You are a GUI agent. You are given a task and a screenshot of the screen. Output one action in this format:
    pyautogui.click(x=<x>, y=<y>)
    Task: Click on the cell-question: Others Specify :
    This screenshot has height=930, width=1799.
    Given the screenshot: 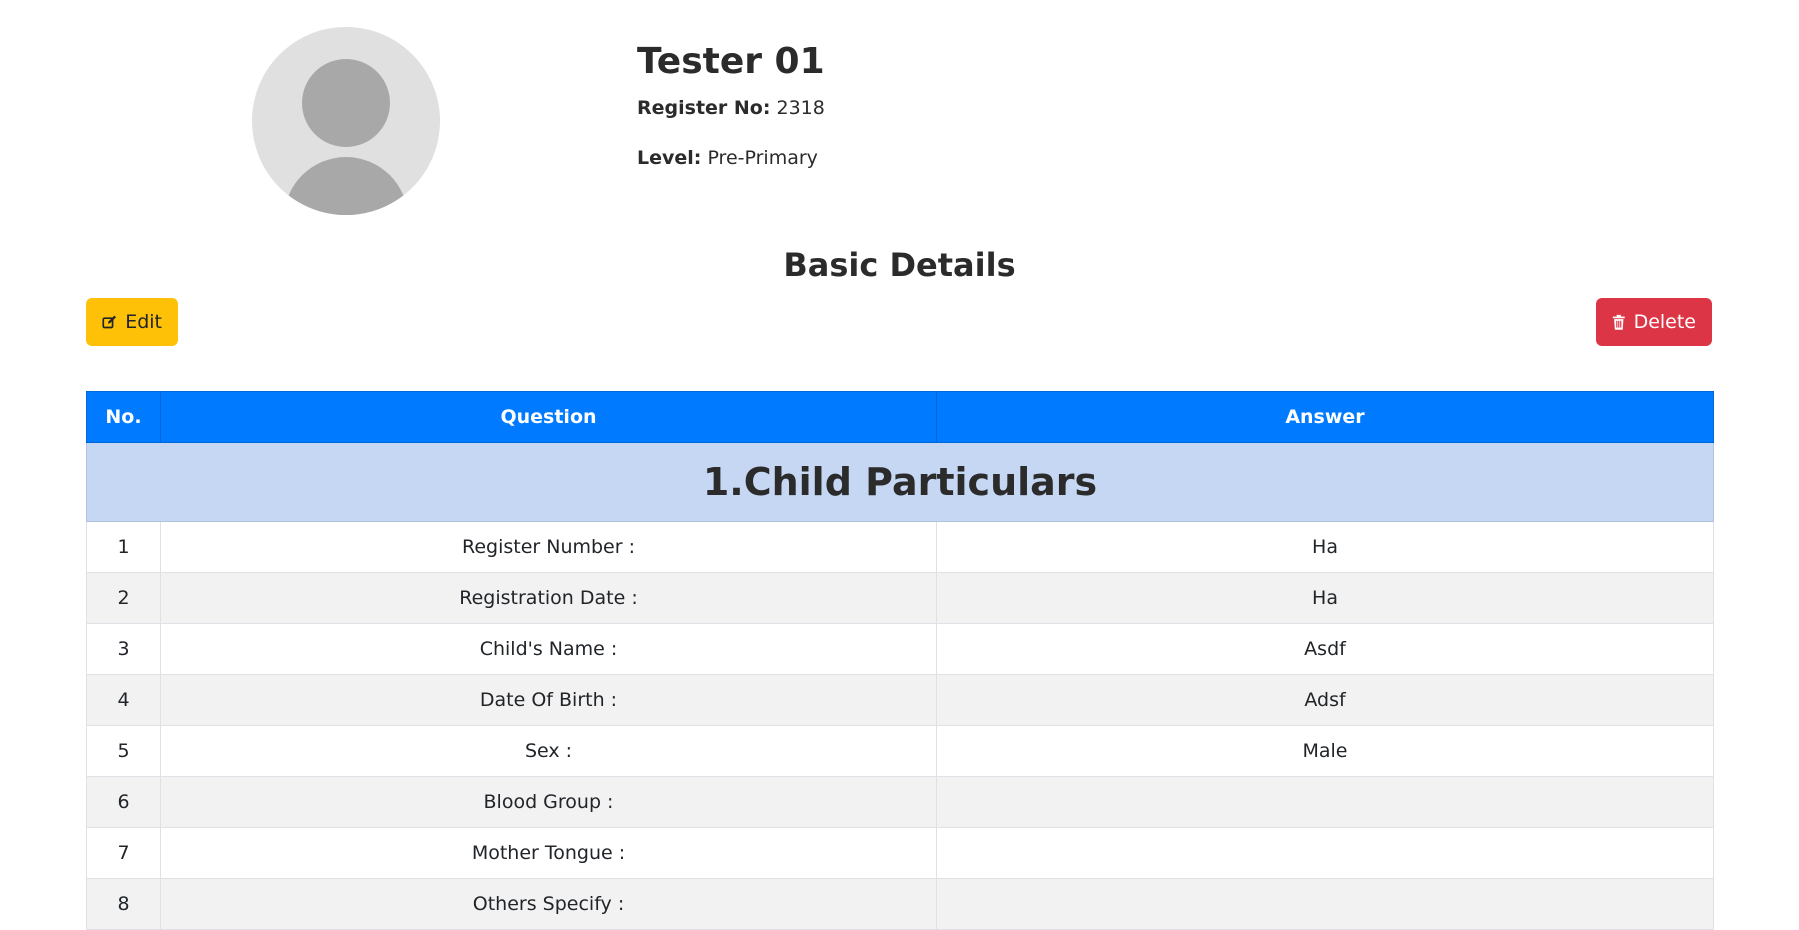 What is the action you would take?
    pyautogui.click(x=548, y=904)
    